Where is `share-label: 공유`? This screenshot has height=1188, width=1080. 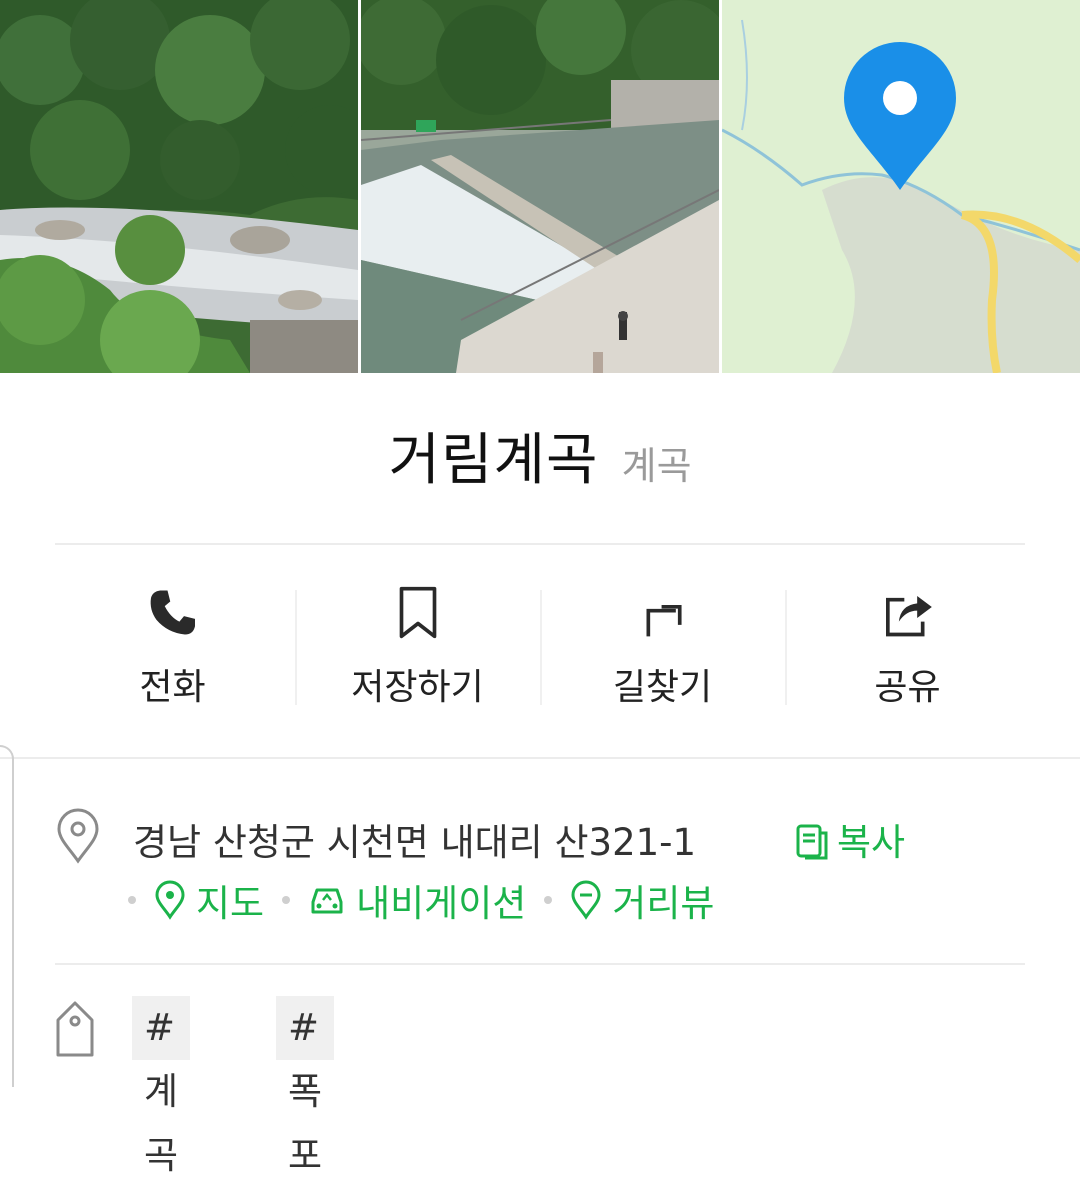
share-label: 공유 is located at coordinates (907, 687).